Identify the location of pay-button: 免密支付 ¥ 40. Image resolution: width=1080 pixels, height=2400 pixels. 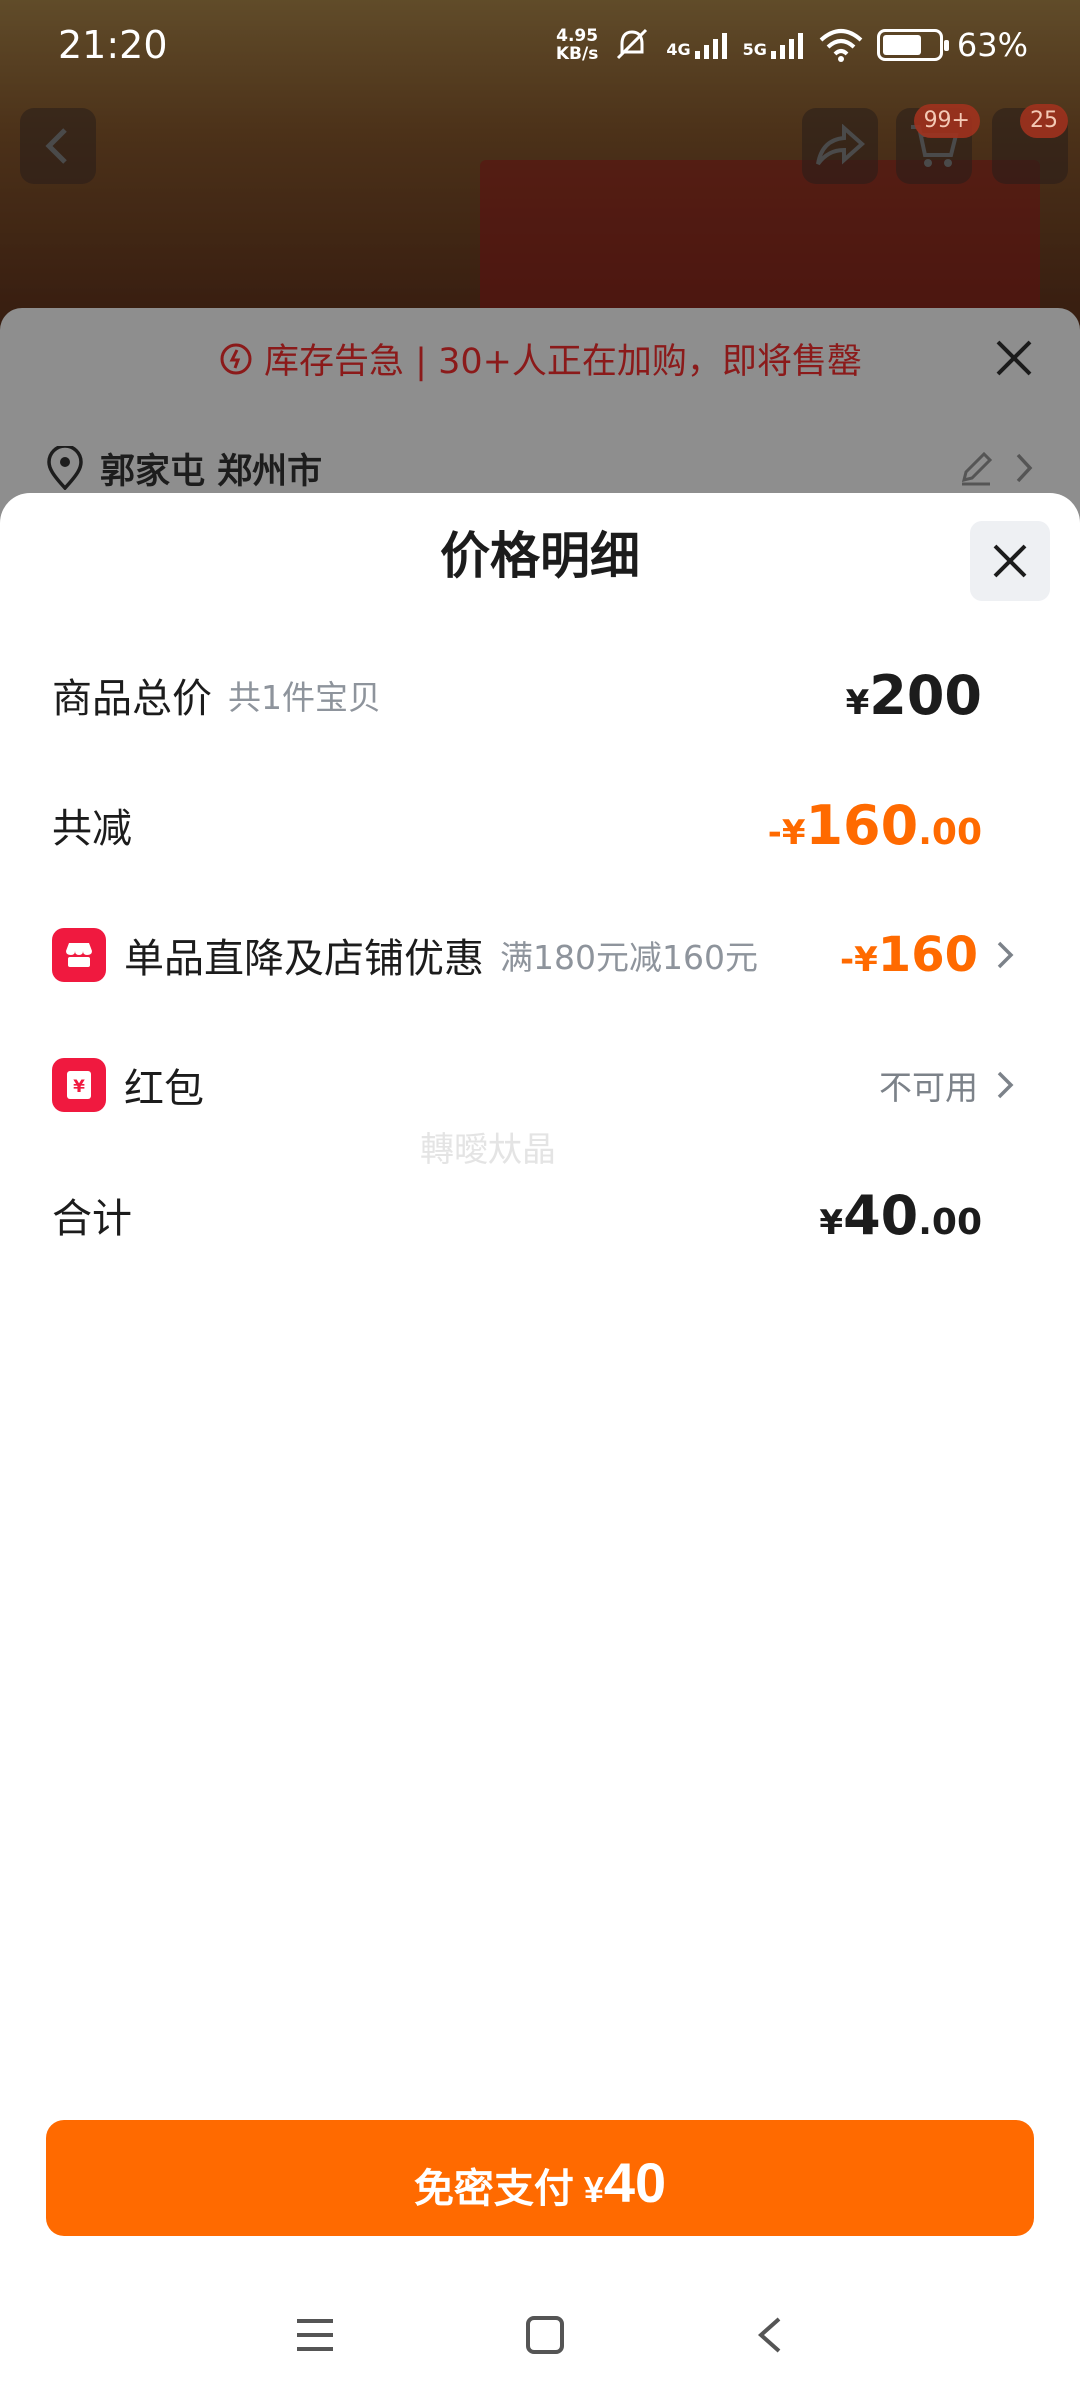
(540, 2178).